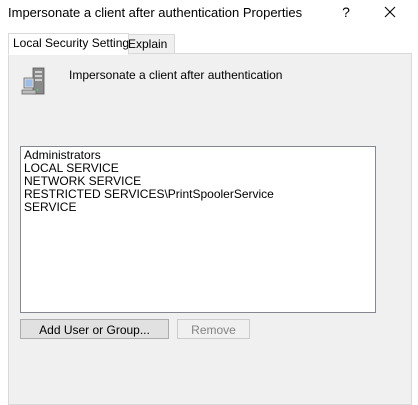  I want to click on close-icon, so click(390, 12).